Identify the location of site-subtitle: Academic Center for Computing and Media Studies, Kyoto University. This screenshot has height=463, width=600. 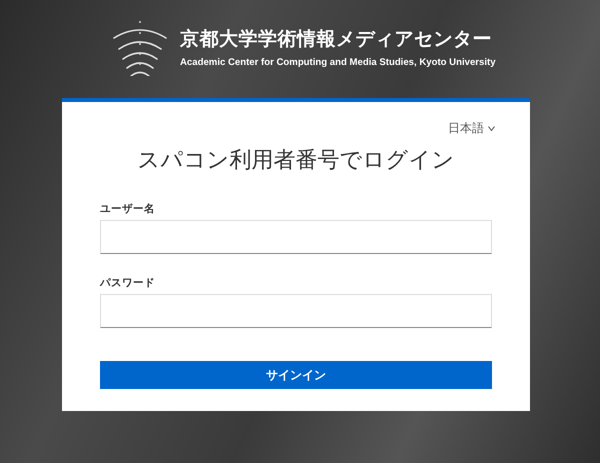
(338, 62).